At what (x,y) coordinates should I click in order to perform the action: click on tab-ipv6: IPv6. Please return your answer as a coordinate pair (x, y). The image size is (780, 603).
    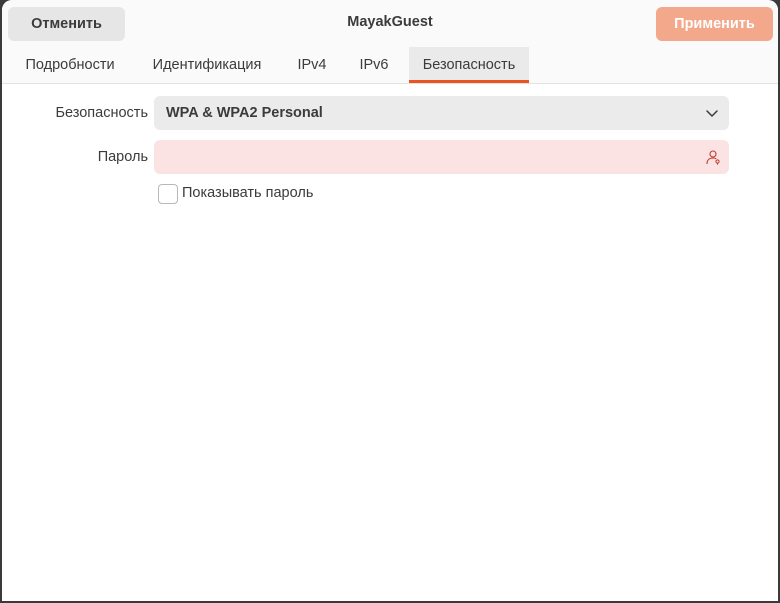
    Looking at the image, I should click on (374, 65).